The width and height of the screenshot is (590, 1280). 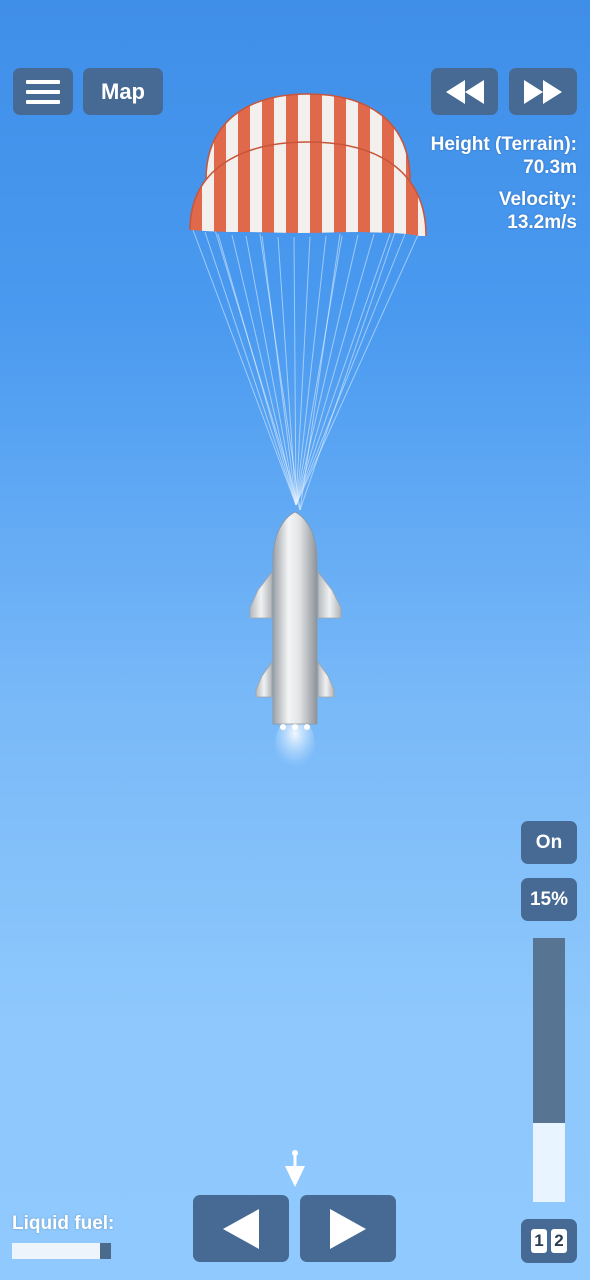 I want to click on parachute-lines, so click(x=305, y=370).